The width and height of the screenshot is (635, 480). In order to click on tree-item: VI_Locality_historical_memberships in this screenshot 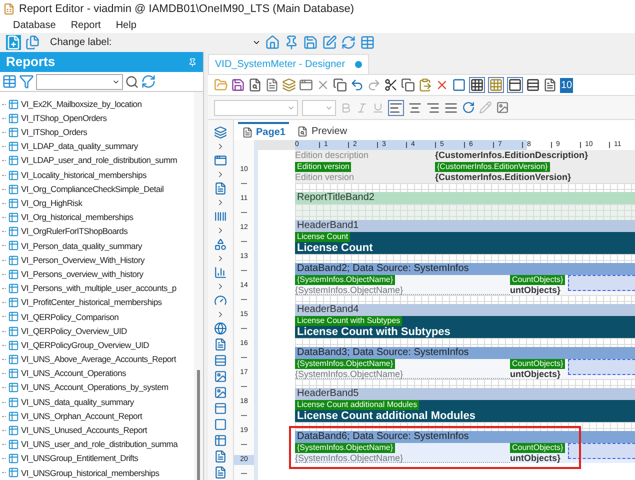, I will do `click(83, 175)`.